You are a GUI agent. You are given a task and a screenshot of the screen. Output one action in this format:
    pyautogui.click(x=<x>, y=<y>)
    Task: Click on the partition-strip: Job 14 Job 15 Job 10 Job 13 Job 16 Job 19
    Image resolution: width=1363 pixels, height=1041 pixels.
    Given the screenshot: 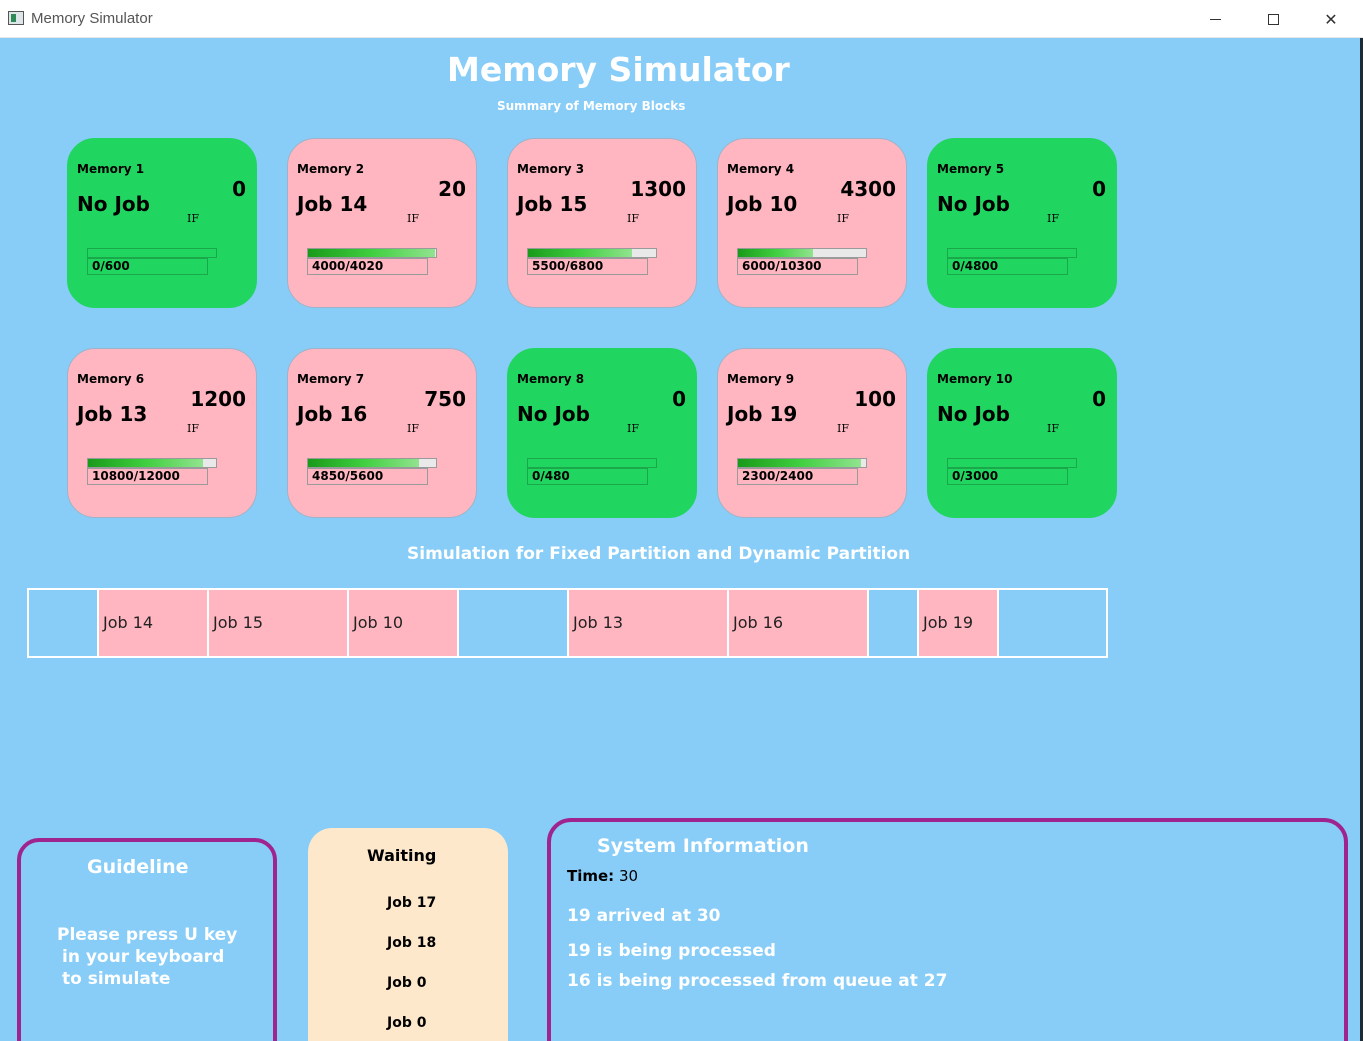 What is the action you would take?
    pyautogui.click(x=567, y=623)
    